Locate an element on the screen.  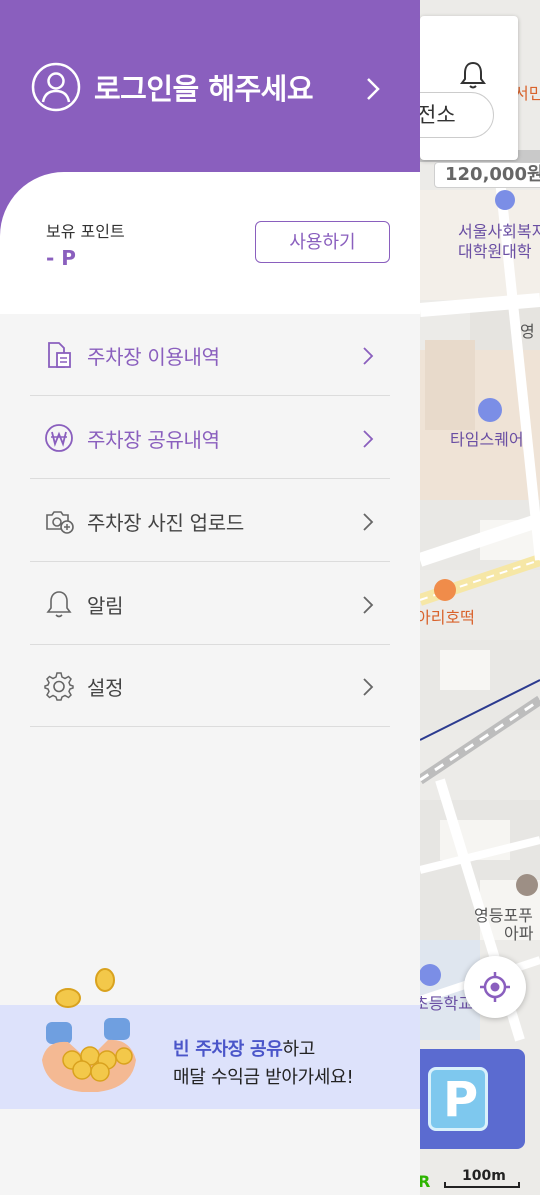
banner-highlight: 빈 주차장 공유 is located at coordinates (228, 1049).